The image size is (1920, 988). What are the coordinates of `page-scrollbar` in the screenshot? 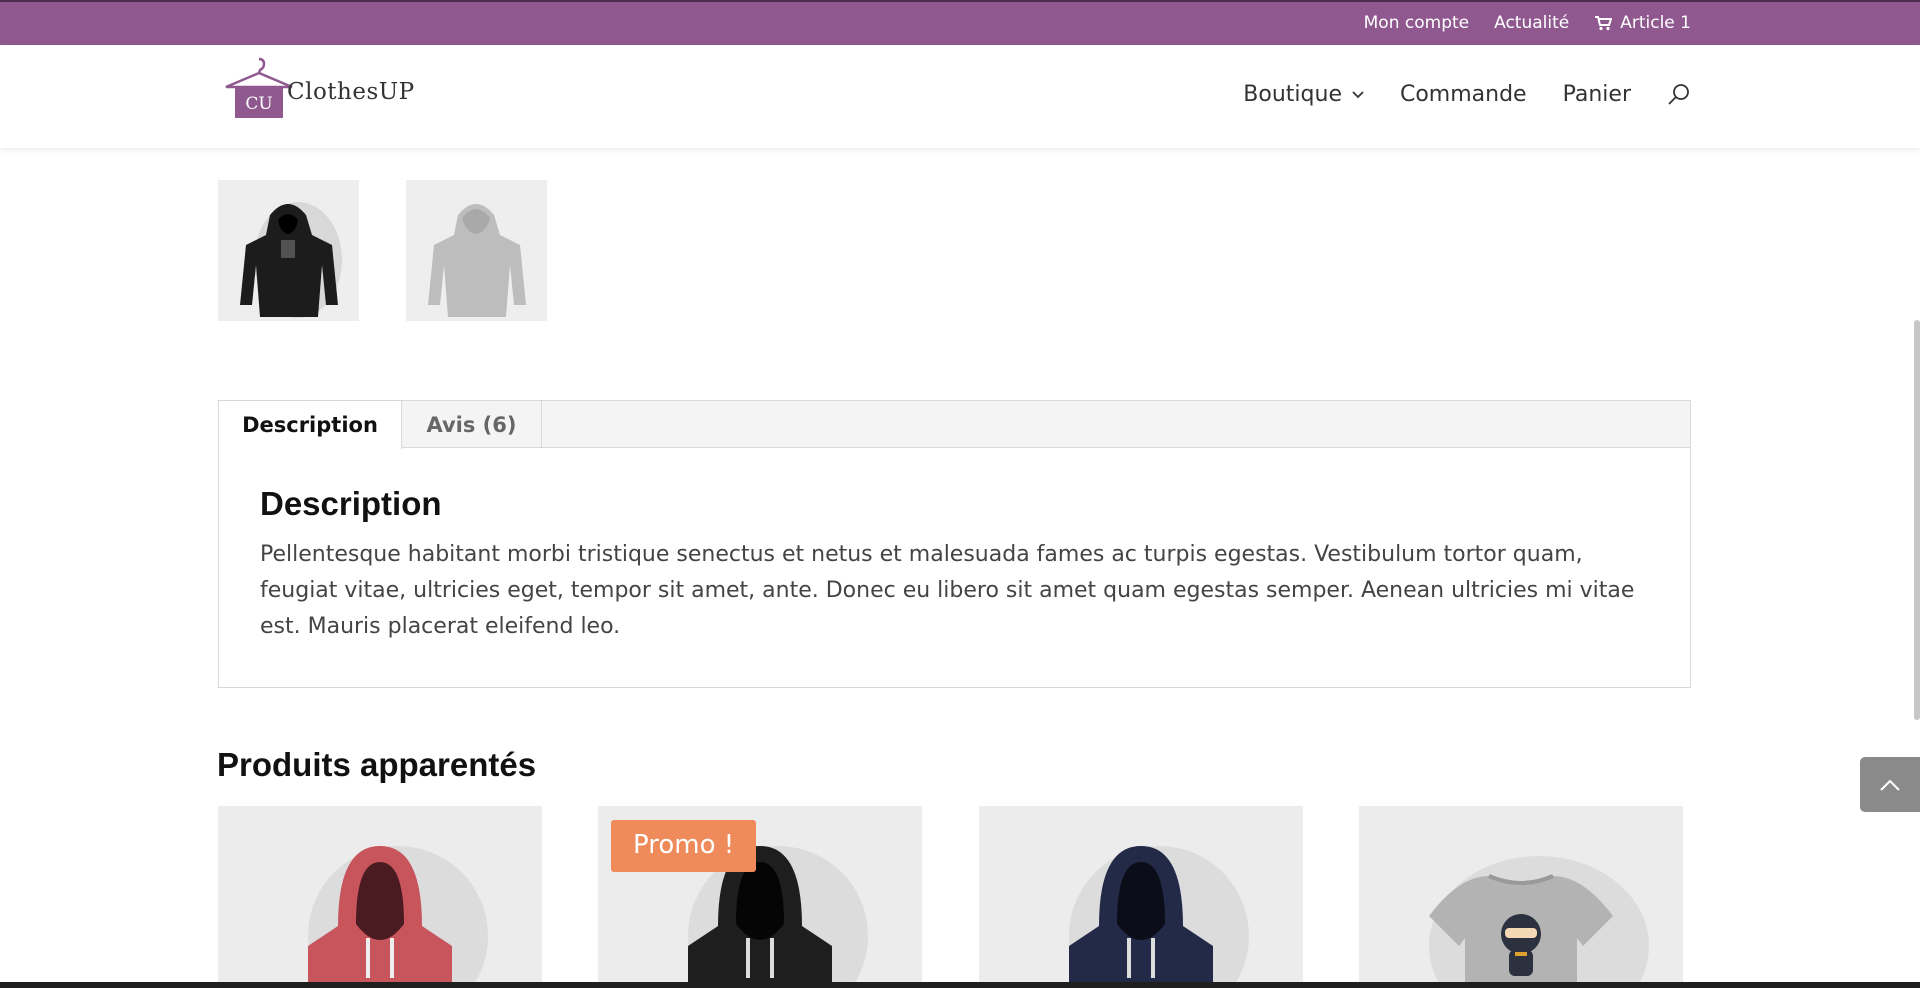 It's located at (1917, 520).